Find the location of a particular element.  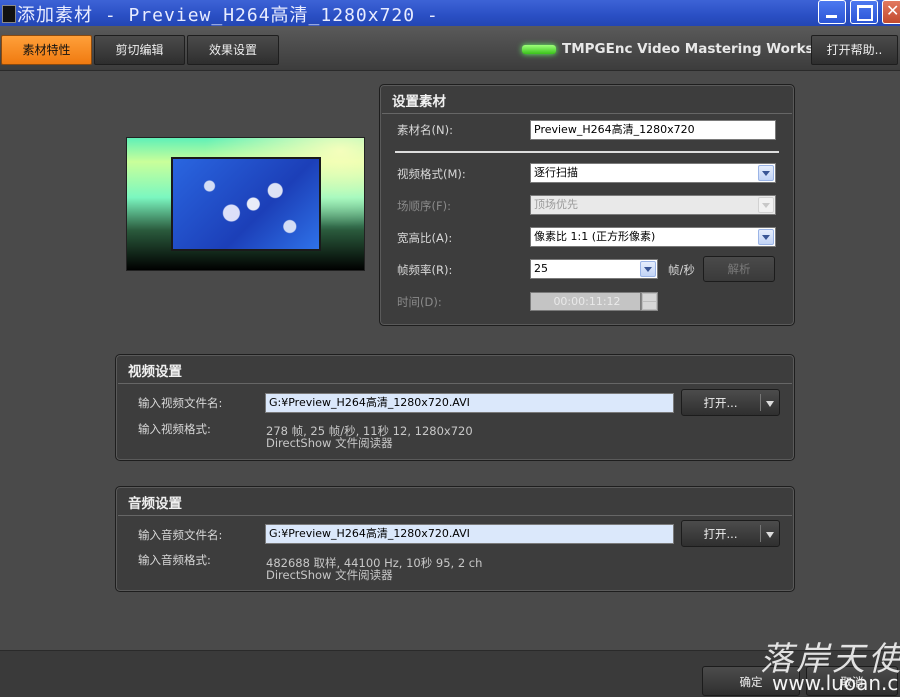

field-order-value: 顶场优先 is located at coordinates (556, 204).